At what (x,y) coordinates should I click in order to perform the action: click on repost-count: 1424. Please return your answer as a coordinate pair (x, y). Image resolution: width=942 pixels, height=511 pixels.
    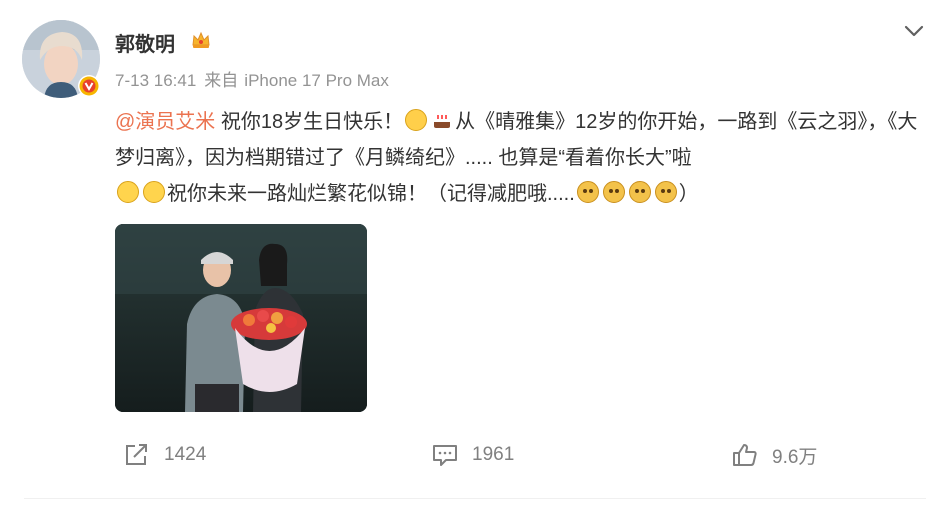
    Looking at the image, I should click on (185, 454).